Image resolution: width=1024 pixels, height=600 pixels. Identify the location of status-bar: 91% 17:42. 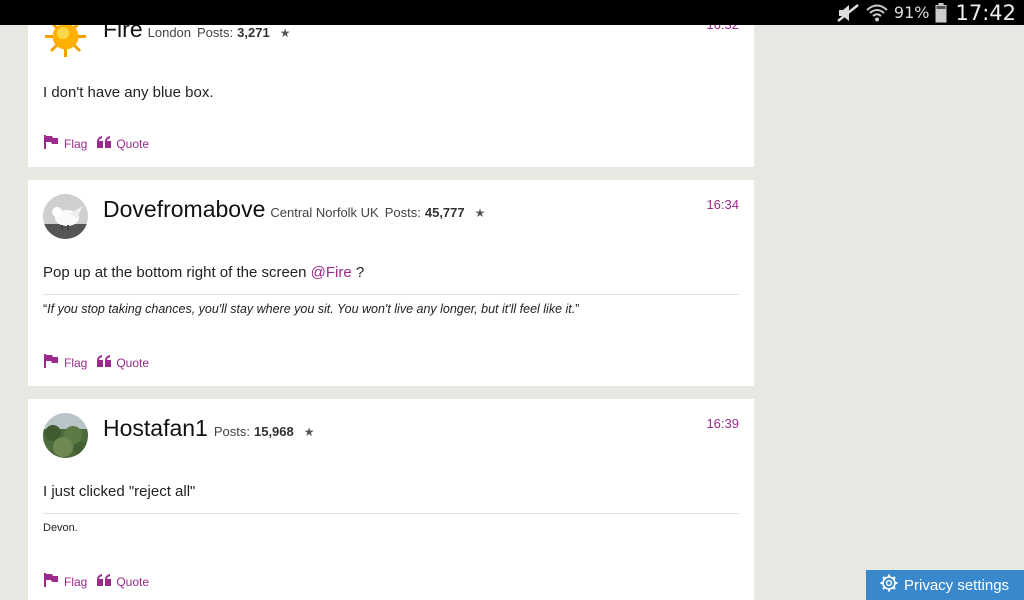
(512, 12).